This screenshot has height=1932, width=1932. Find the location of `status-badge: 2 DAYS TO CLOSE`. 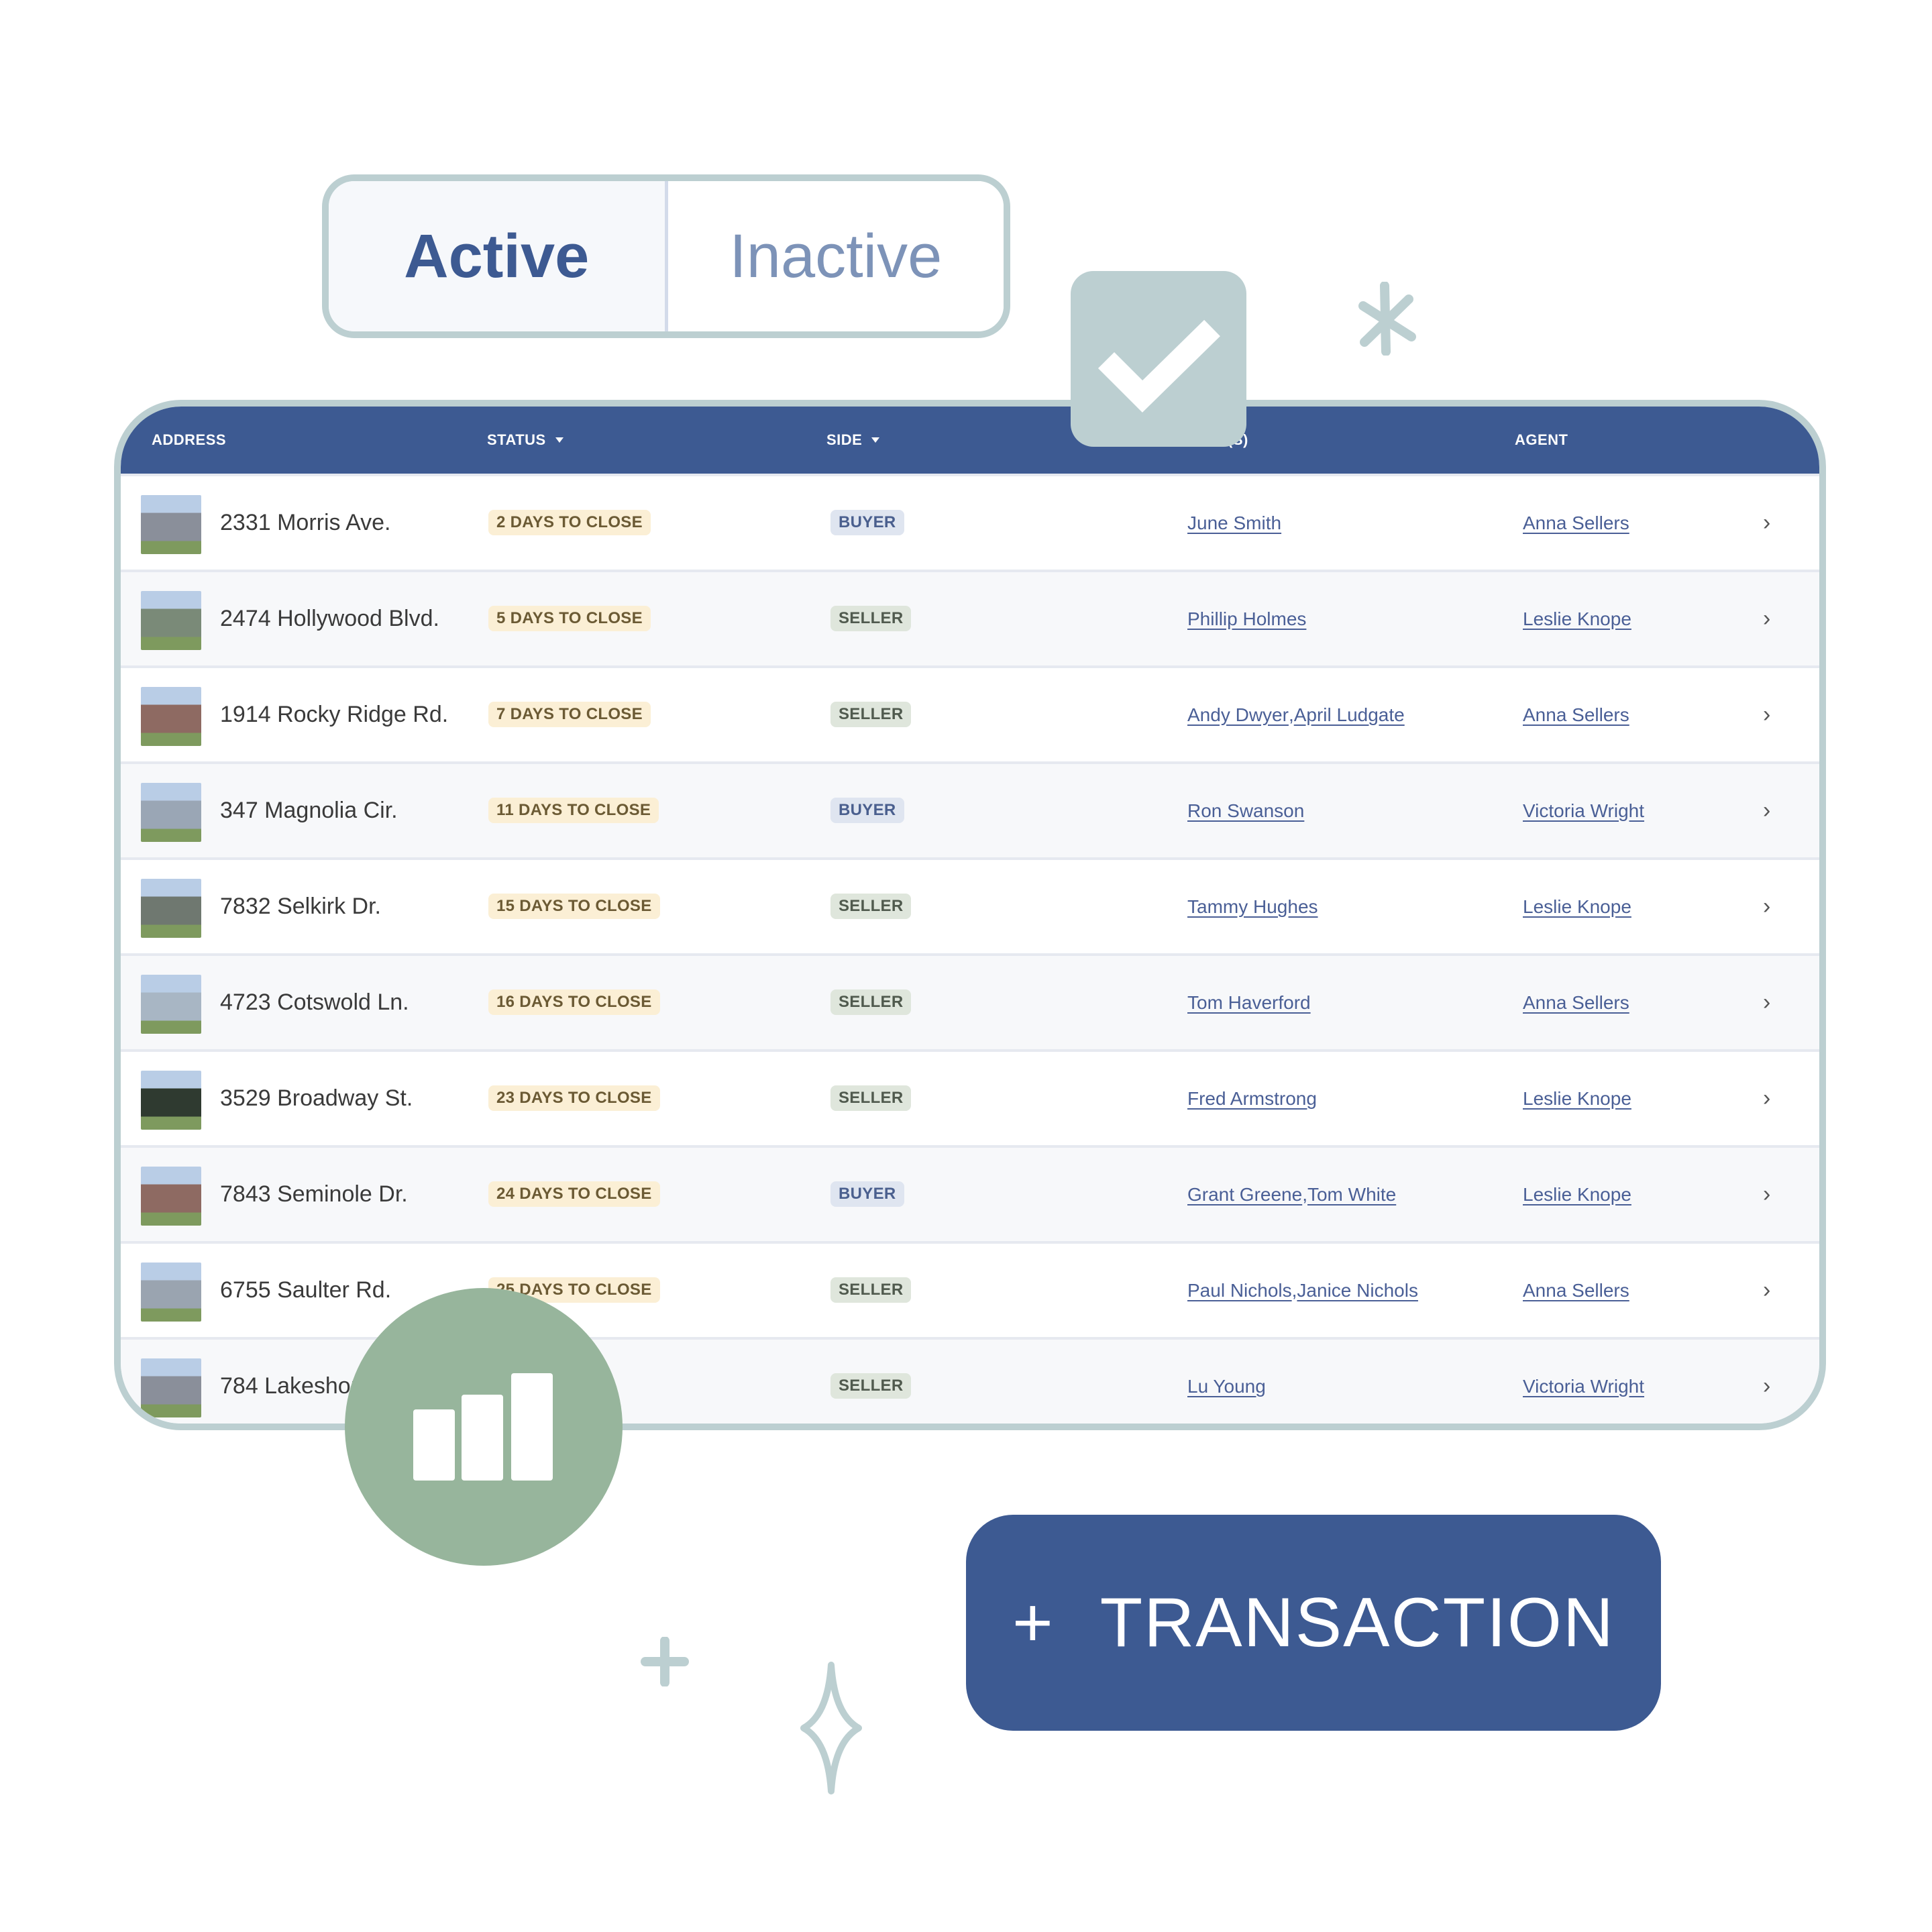

status-badge: 2 DAYS TO CLOSE is located at coordinates (569, 522).